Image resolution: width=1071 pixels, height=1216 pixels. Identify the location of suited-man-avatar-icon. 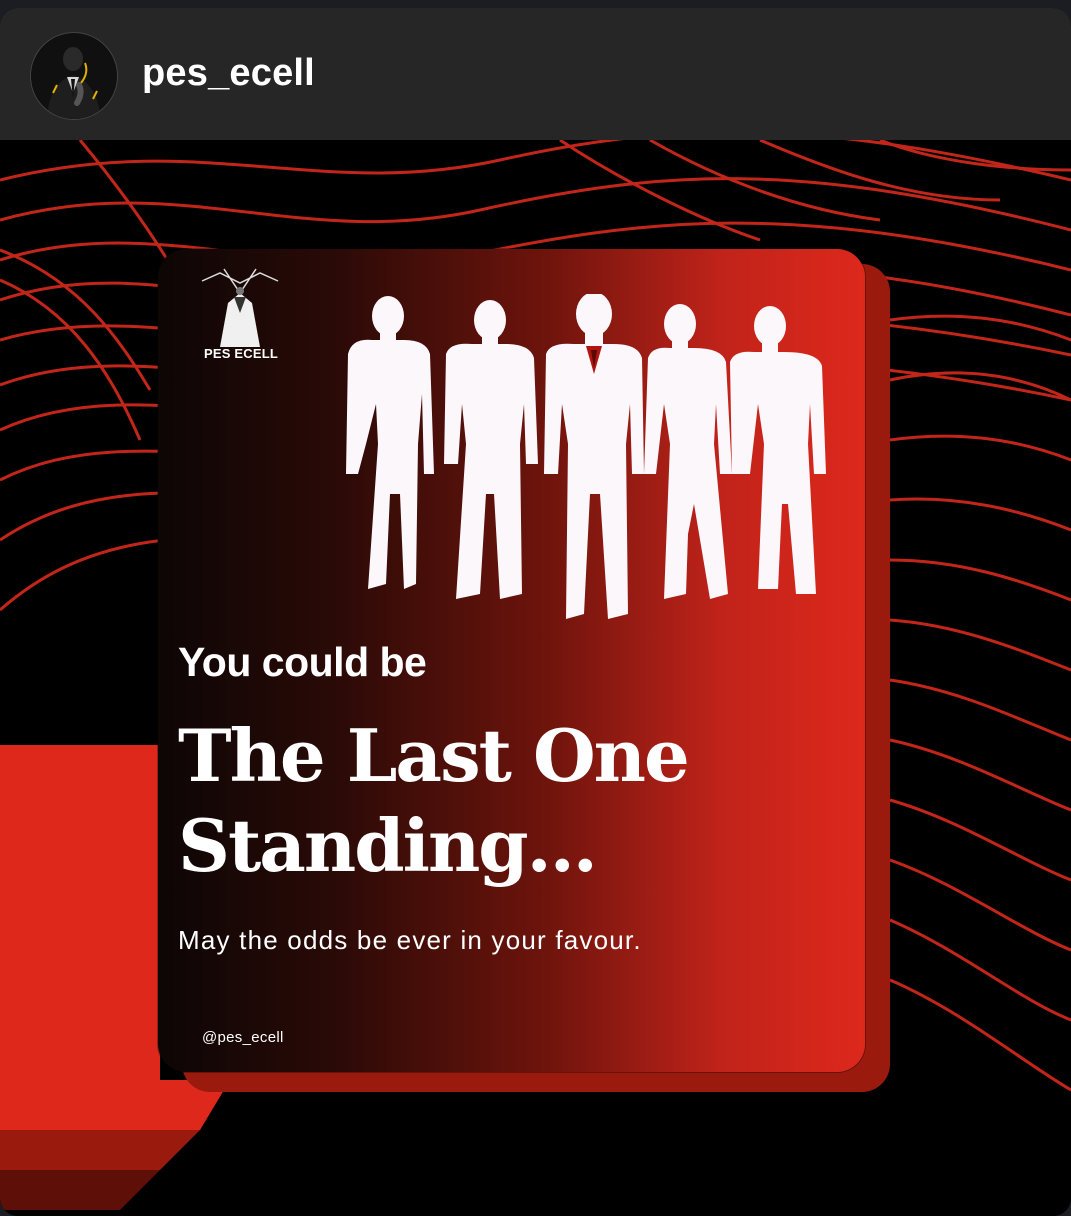
(74, 76).